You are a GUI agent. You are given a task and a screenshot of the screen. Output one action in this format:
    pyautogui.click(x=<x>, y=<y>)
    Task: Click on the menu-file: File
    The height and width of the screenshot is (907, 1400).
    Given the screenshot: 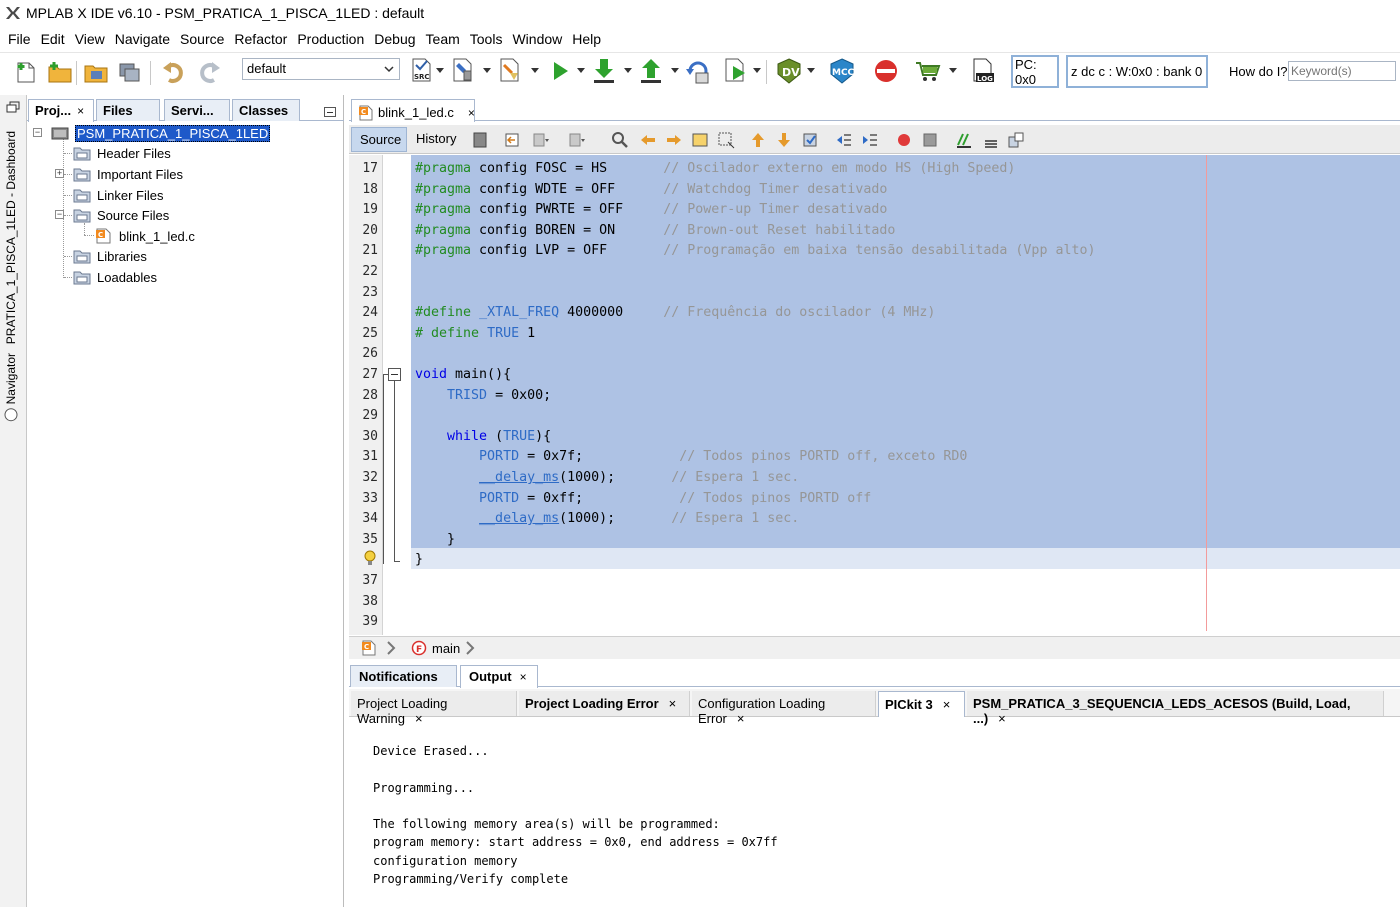 What is the action you would take?
    pyautogui.click(x=19, y=39)
    